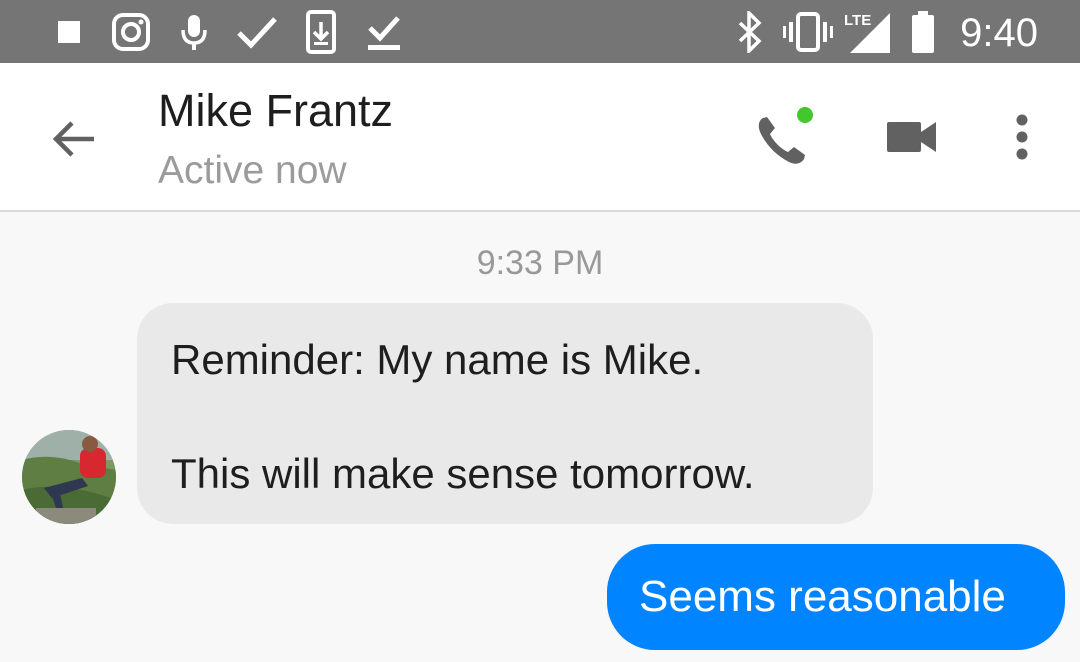  Describe the element at coordinates (131, 31) in the screenshot. I see `instagram-icon` at that location.